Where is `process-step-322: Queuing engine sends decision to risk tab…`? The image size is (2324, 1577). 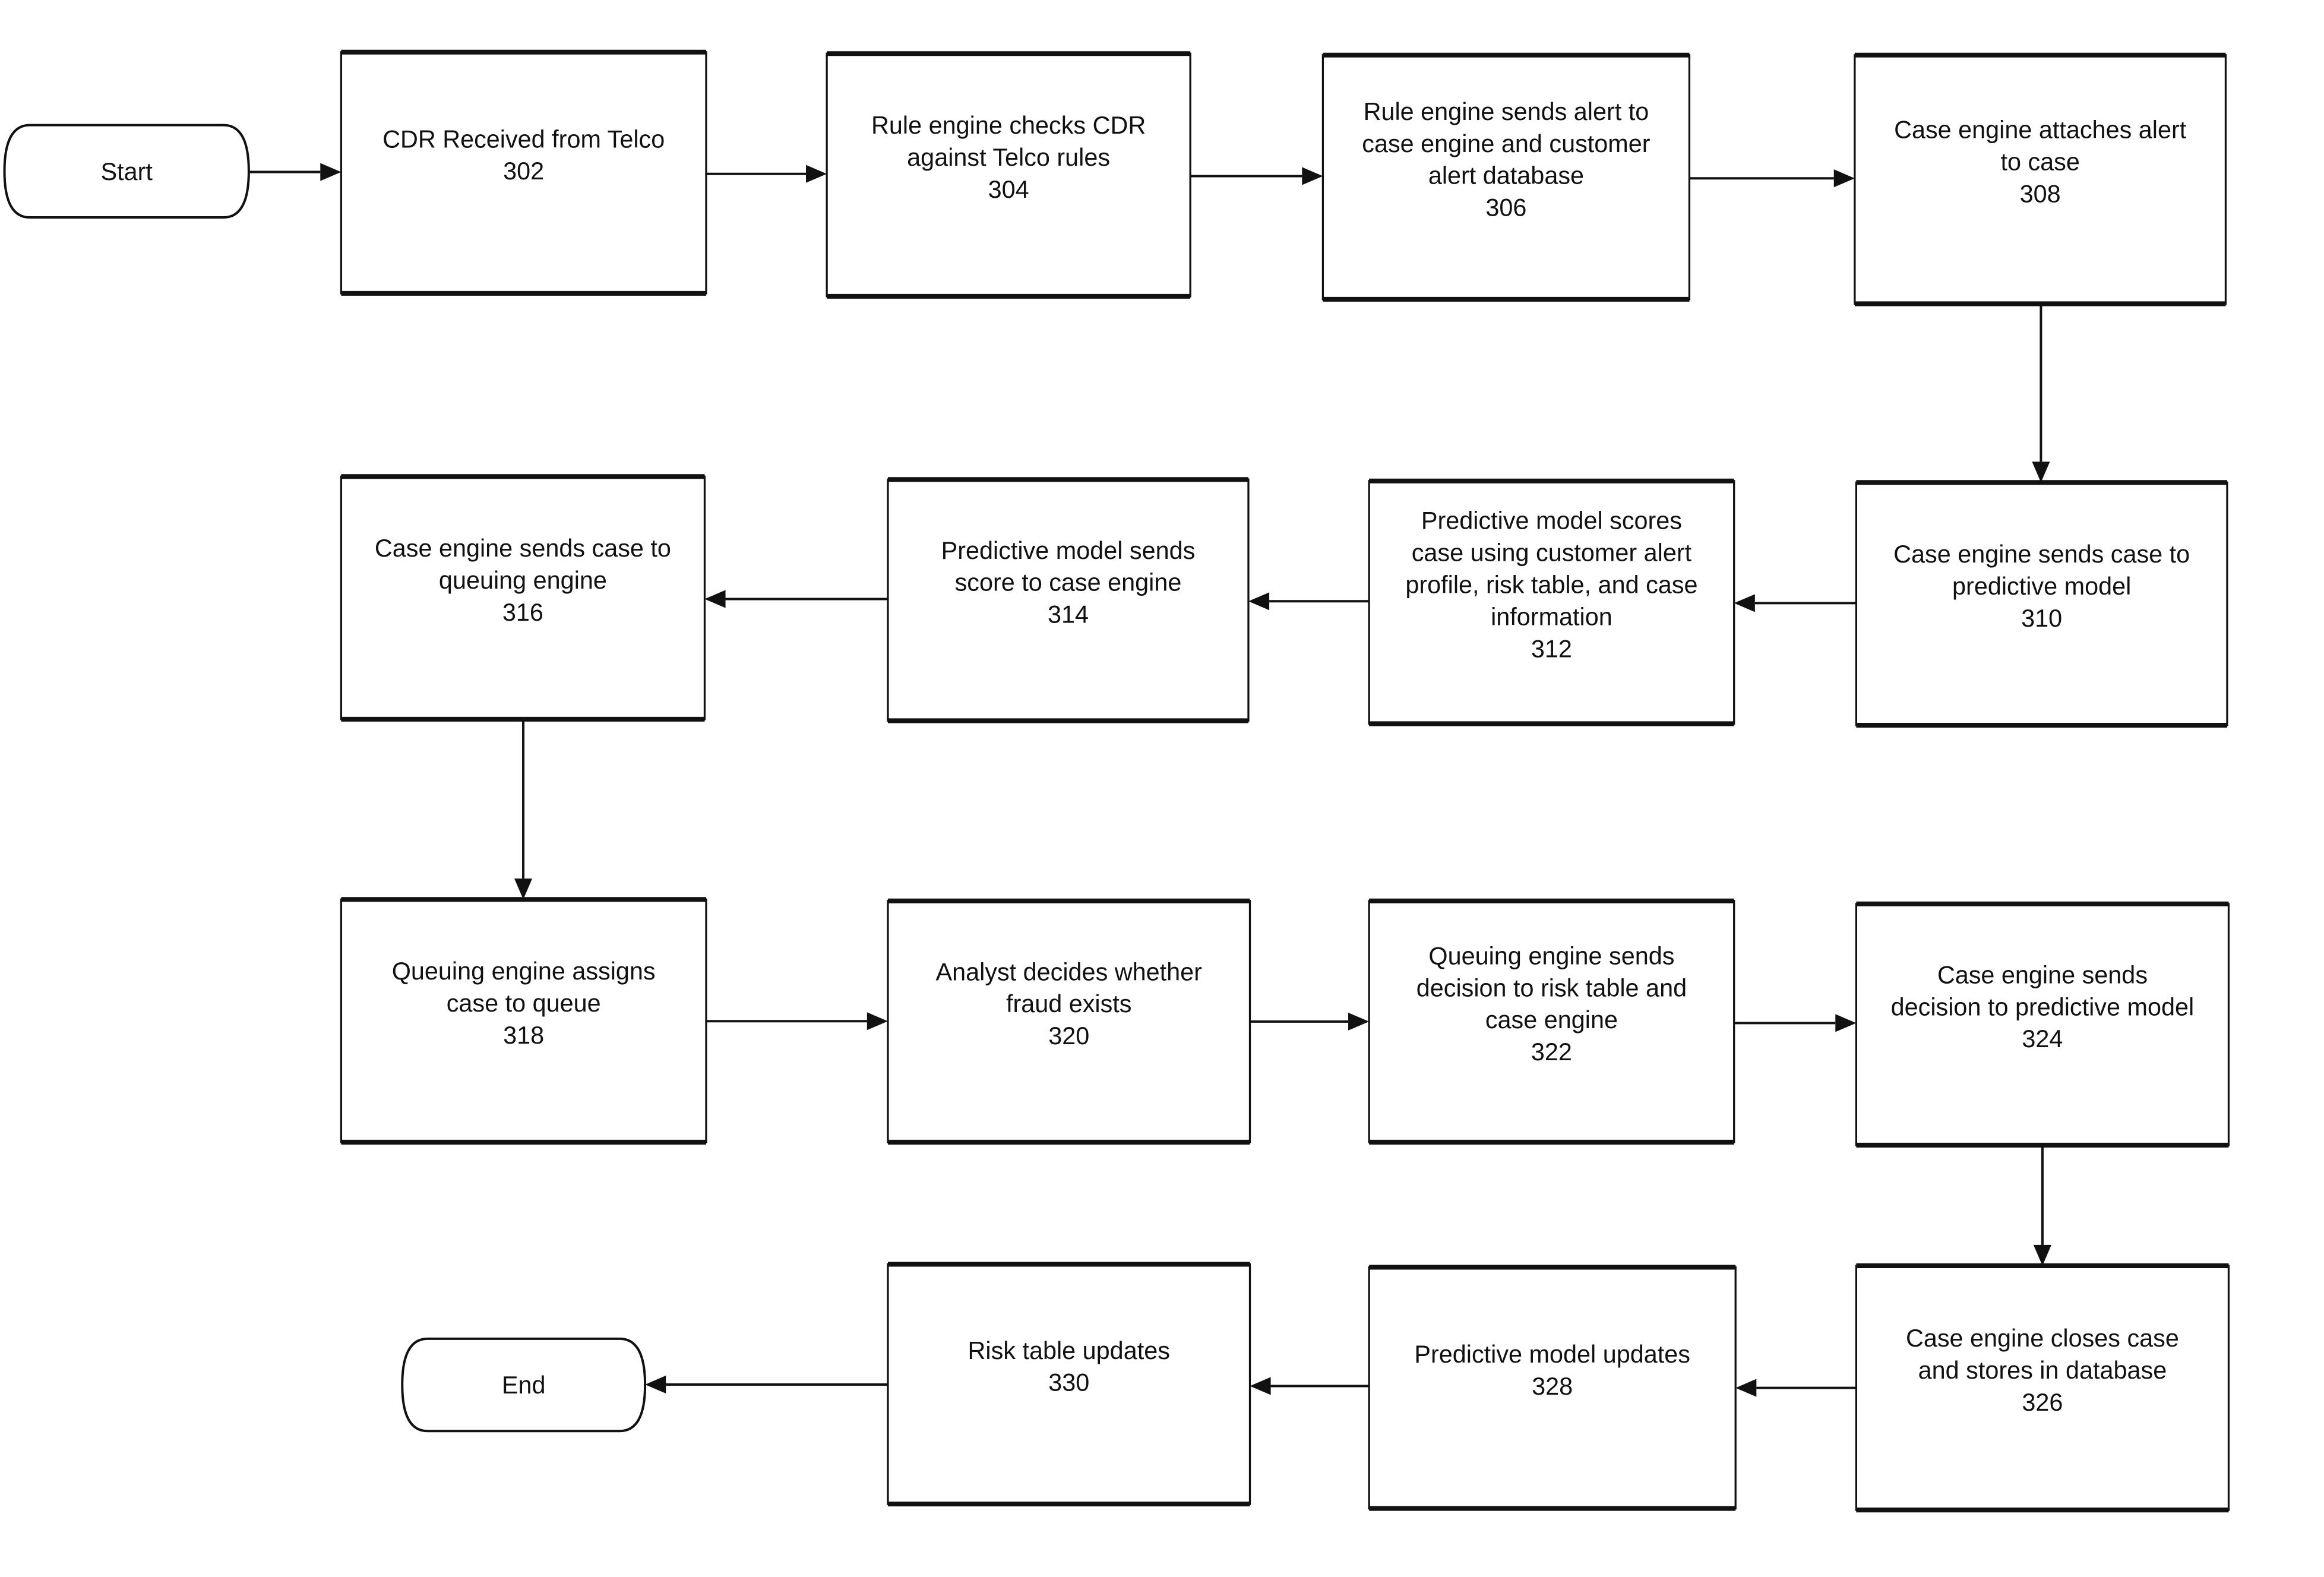 process-step-322: Queuing engine sends decision to risk tab… is located at coordinates (1551, 1022).